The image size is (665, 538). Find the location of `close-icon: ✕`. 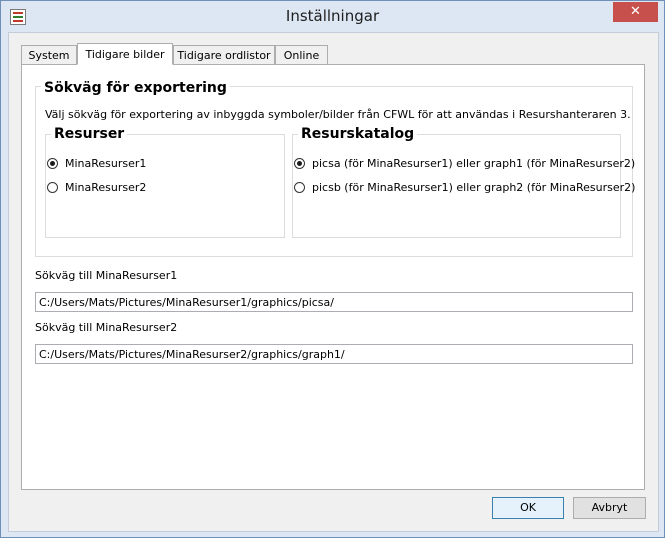

close-icon: ✕ is located at coordinates (635, 11).